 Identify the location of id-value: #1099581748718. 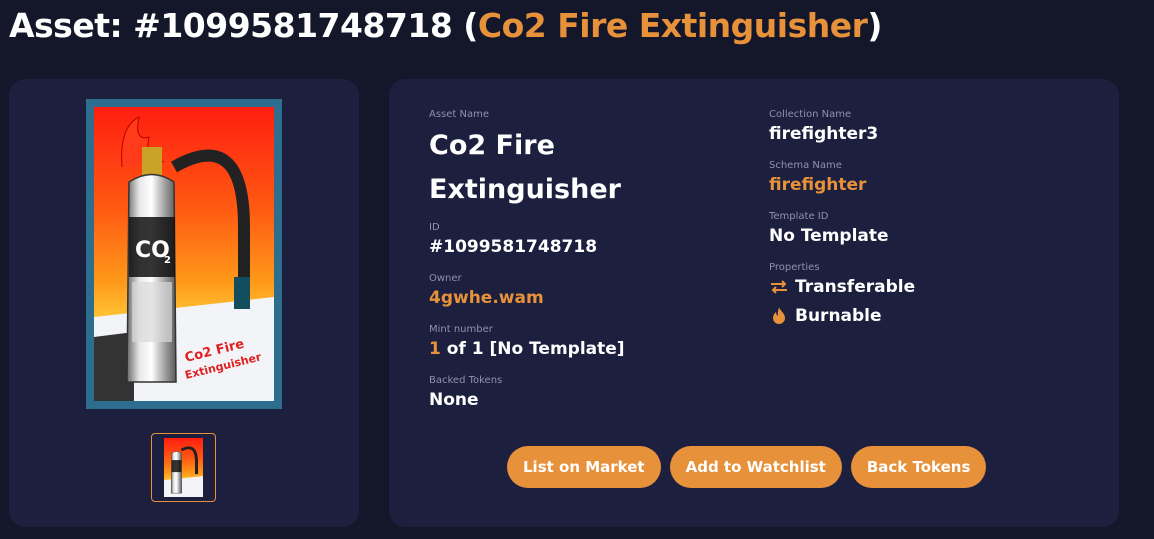
(513, 247).